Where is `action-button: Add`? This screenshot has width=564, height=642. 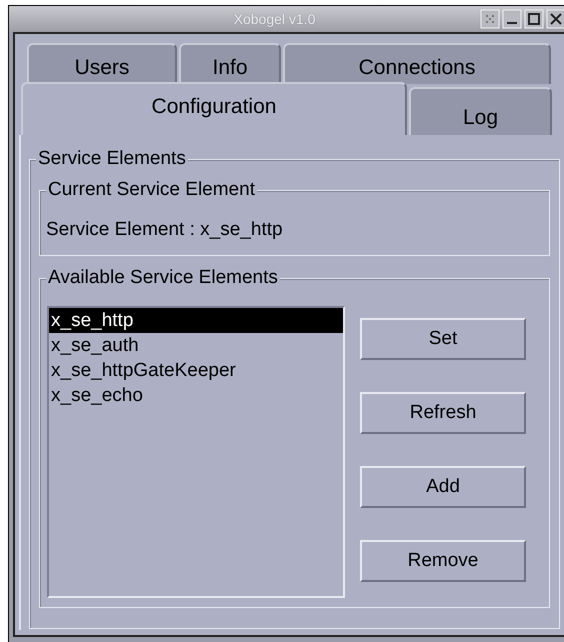
action-button: Add is located at coordinates (443, 487).